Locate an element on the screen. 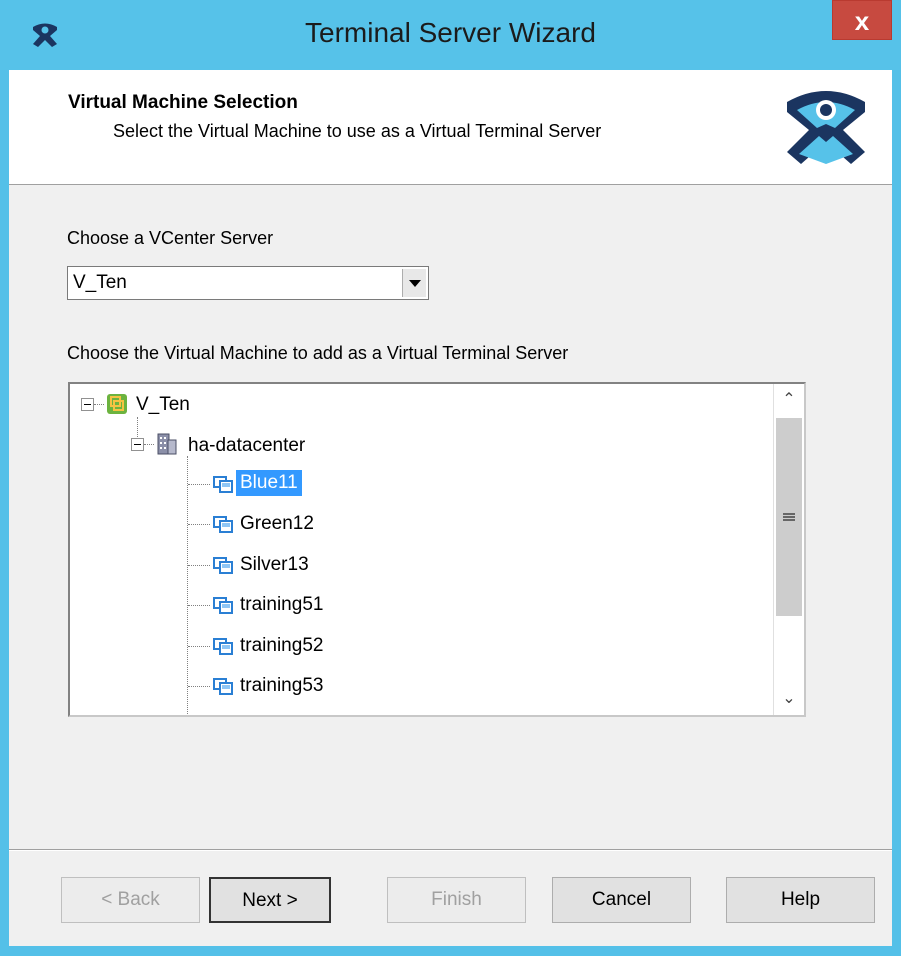 The height and width of the screenshot is (956, 901). back-button: < Back is located at coordinates (130, 900).